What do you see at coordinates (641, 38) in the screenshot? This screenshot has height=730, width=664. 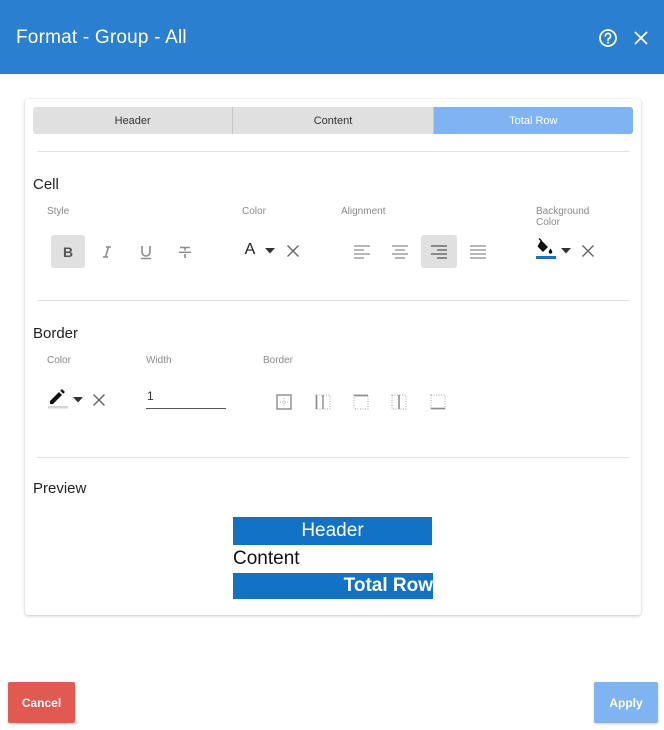 I see `close-icon` at bounding box center [641, 38].